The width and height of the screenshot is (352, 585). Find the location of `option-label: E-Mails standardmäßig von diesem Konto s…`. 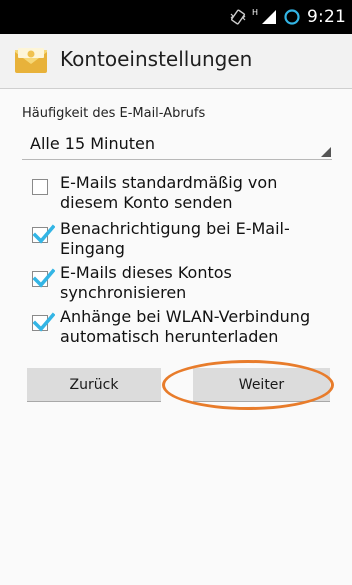

option-label: E-Mails standardmäßig von diesem Konto s… is located at coordinates (169, 192).